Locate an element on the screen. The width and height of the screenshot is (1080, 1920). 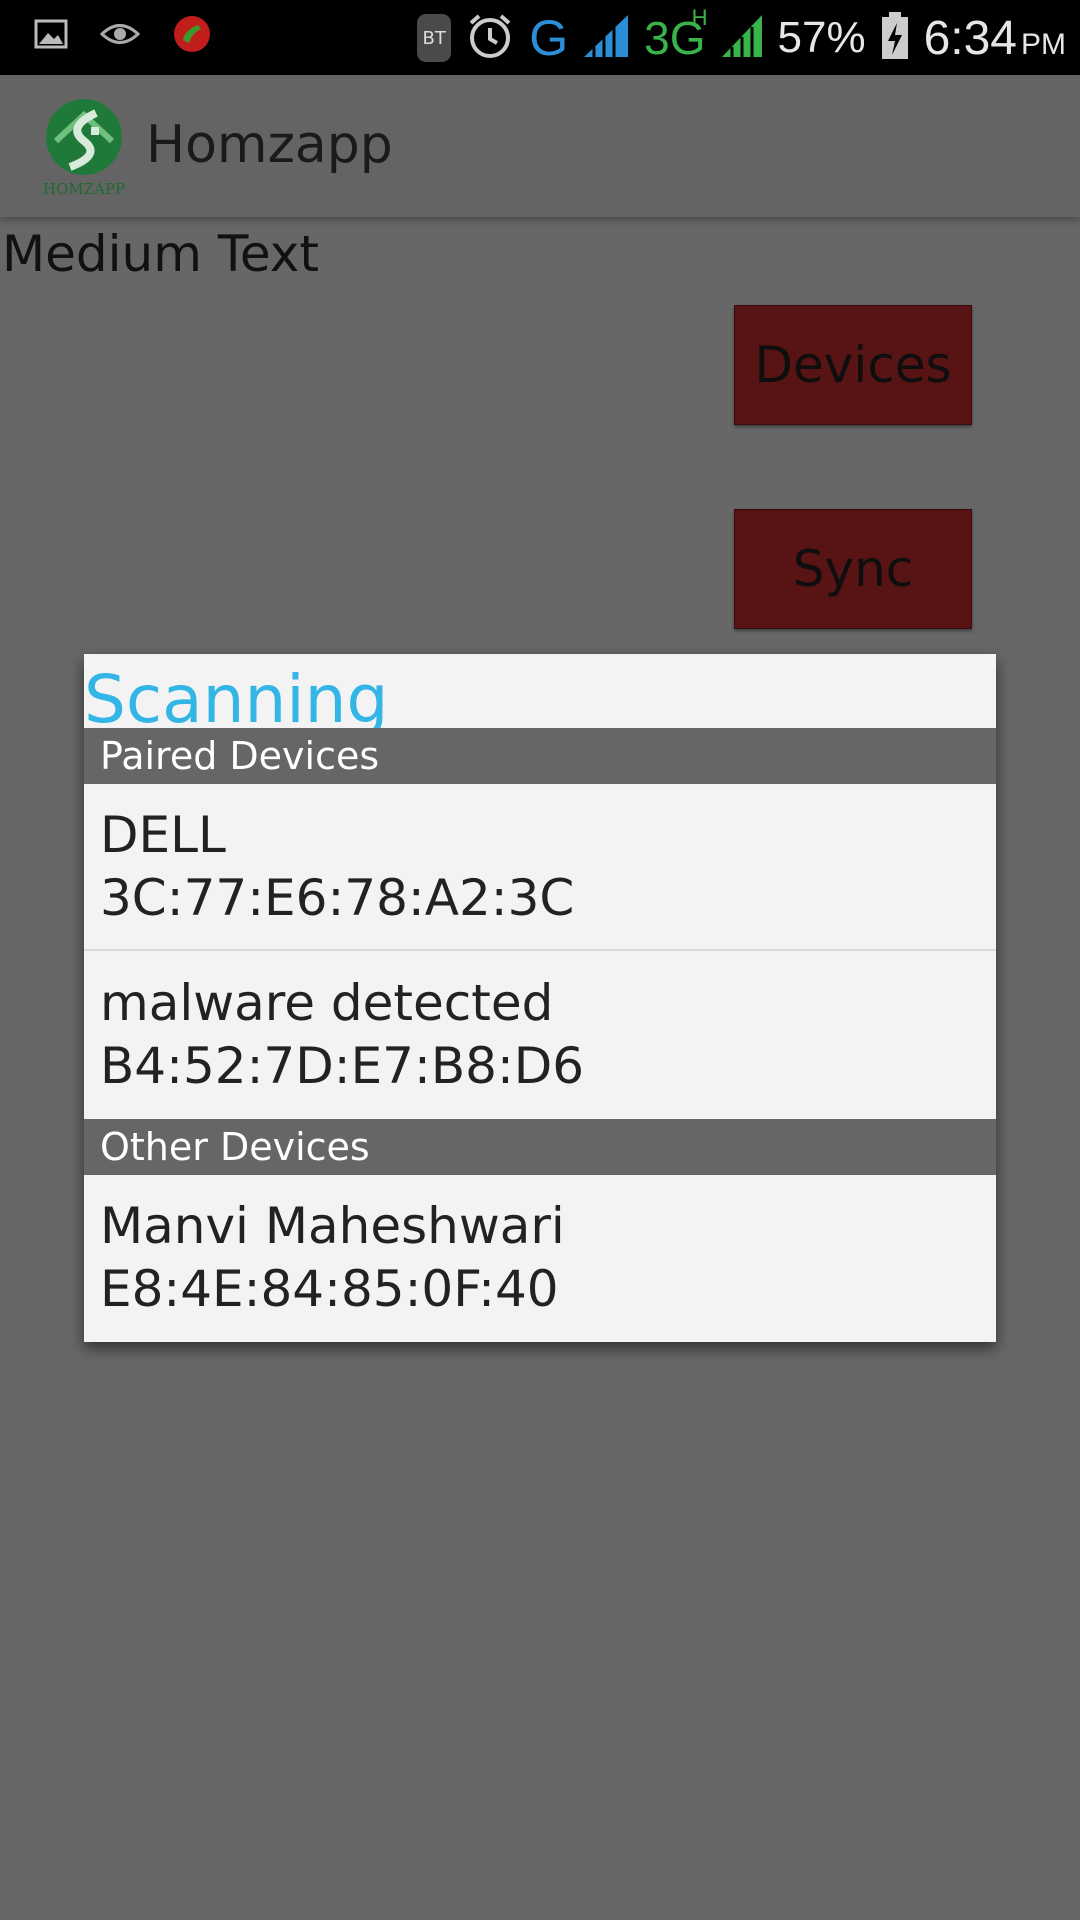
svg-text: HOMZAPP is located at coordinates (84, 188).